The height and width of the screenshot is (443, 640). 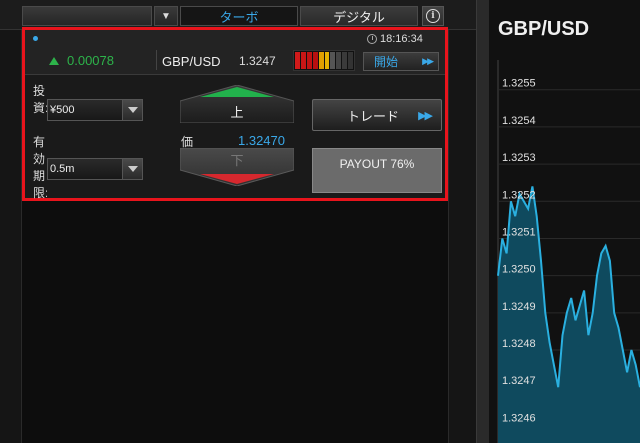 I want to click on top-tab-bar: ▼ ターボ デジタル i, so click(x=238, y=15).